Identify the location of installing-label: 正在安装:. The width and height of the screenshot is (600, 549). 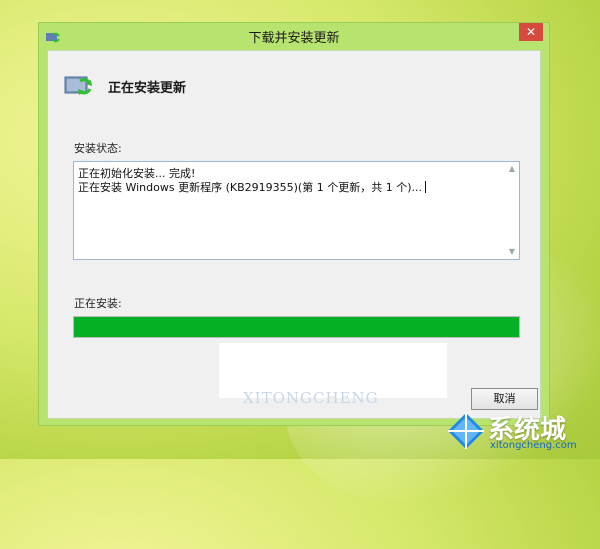
(98, 303).